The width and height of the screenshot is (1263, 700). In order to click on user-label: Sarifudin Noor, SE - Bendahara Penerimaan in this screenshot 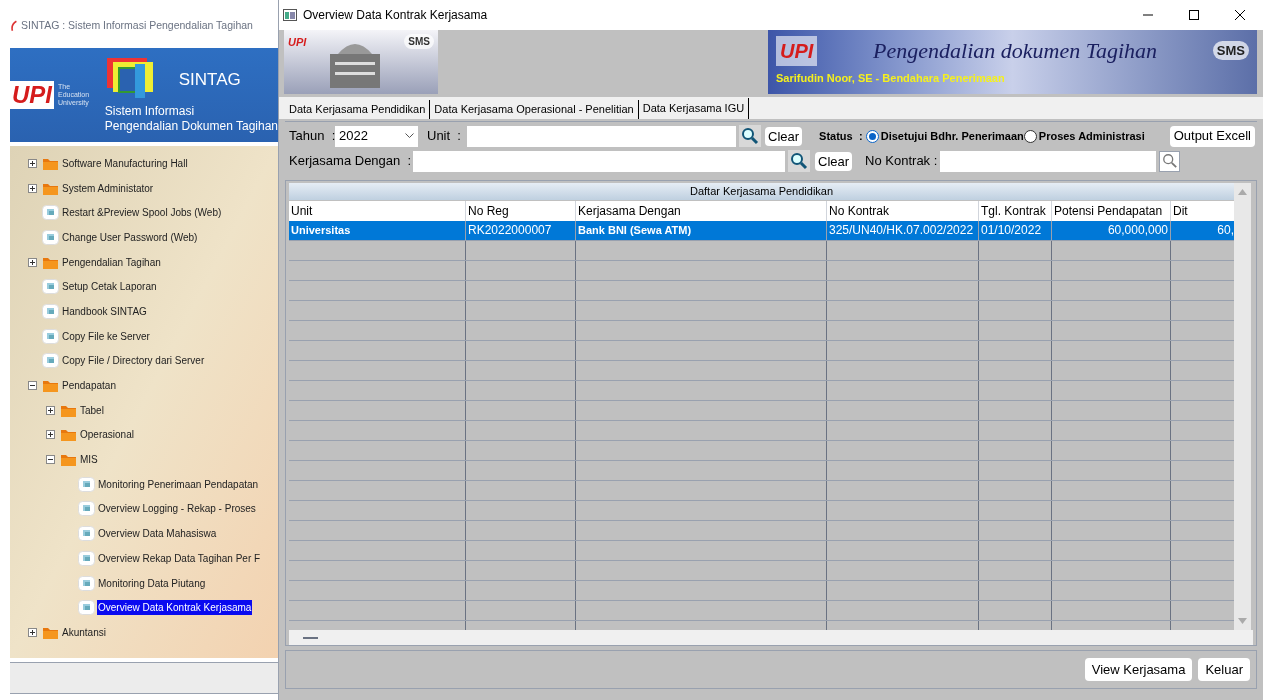, I will do `click(891, 78)`.